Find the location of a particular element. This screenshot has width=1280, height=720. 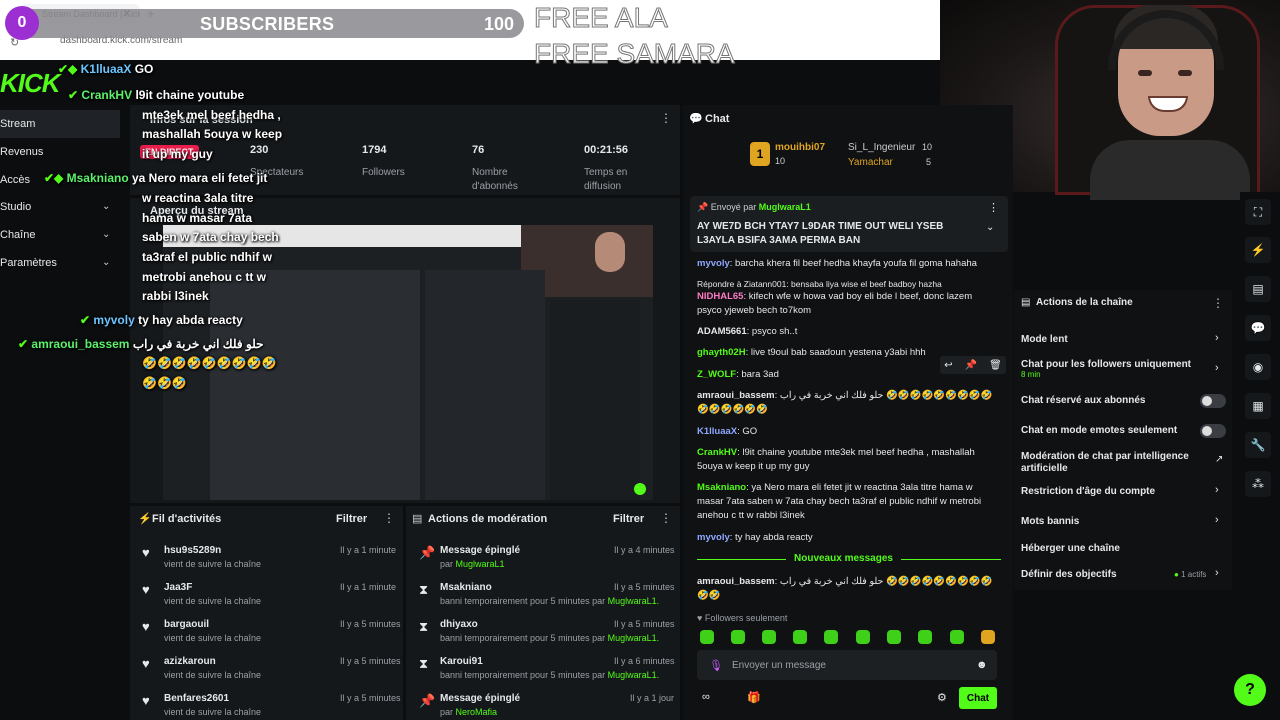

sub-count-circle: 0 is located at coordinates (22, 23).